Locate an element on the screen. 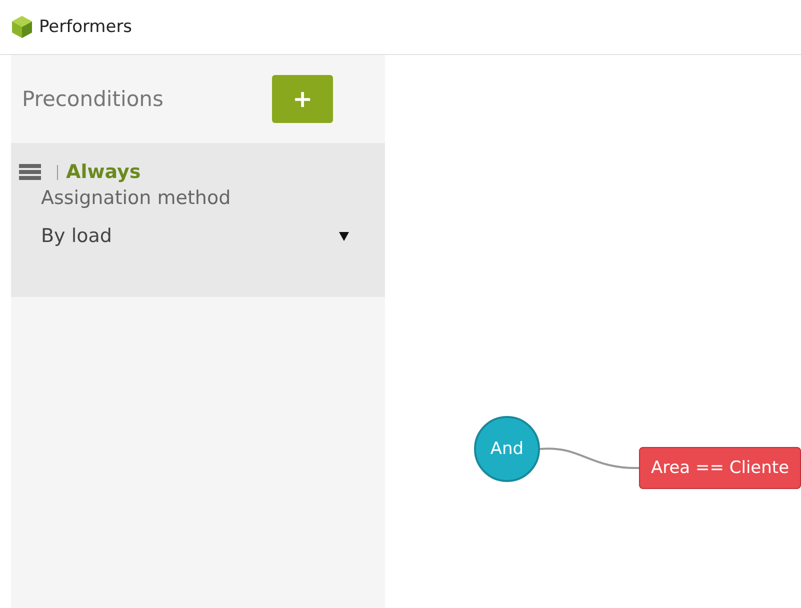 The height and width of the screenshot is (608, 801). condition-node: Area == Cliente is located at coordinates (720, 468).